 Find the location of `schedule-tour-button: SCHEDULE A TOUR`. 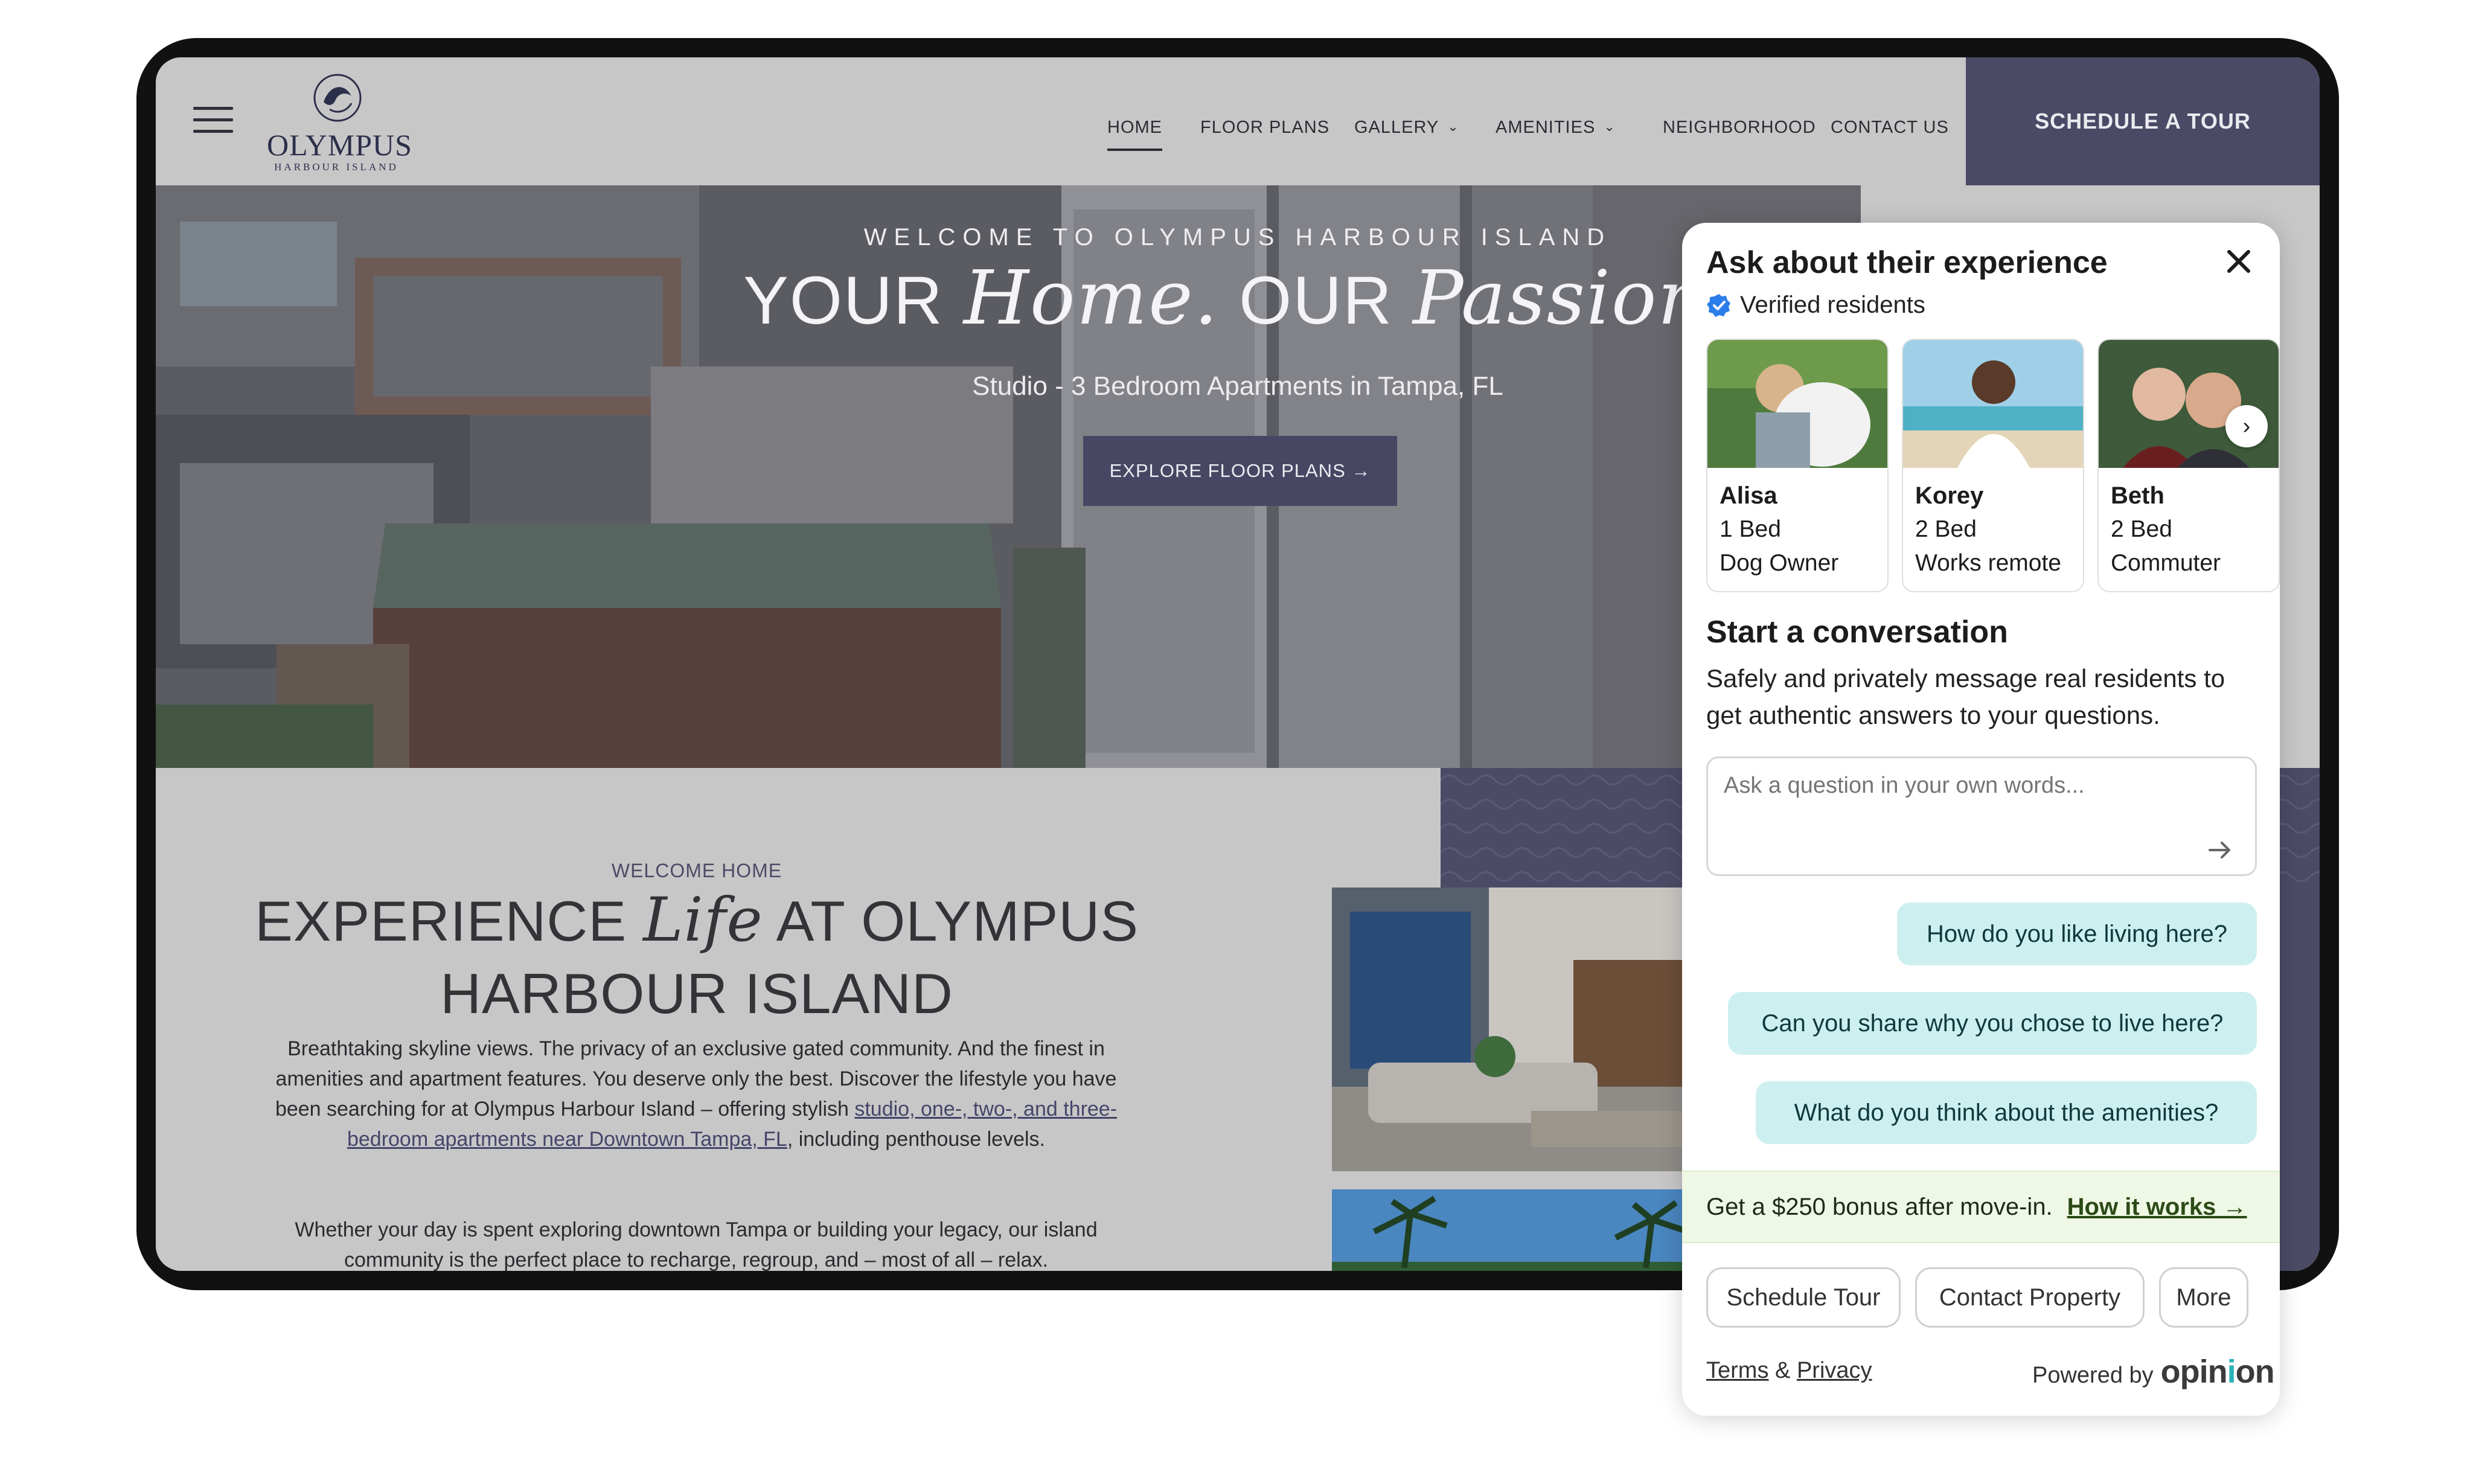

schedule-tour-button: SCHEDULE A TOUR is located at coordinates (2143, 121).